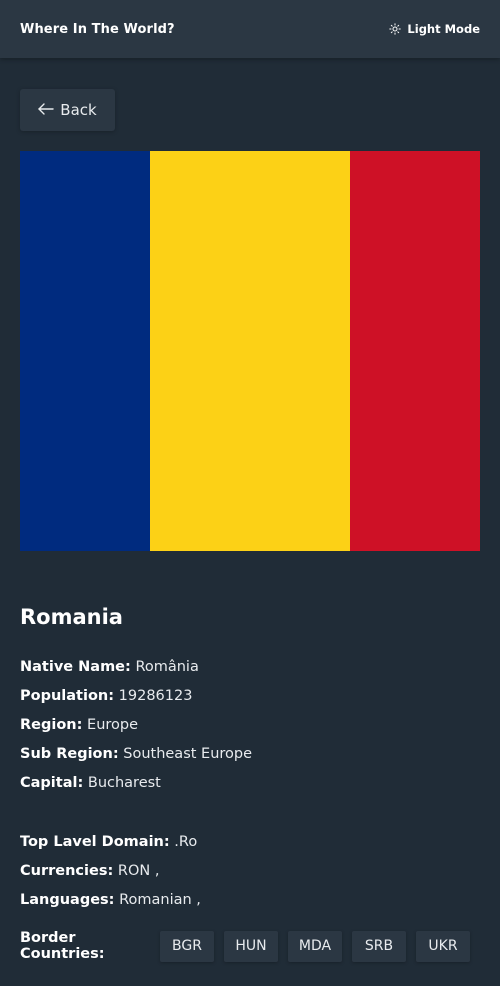 The width and height of the screenshot is (500, 986). Describe the element at coordinates (113, 725) in the screenshot. I see `region-value: Europe` at that location.